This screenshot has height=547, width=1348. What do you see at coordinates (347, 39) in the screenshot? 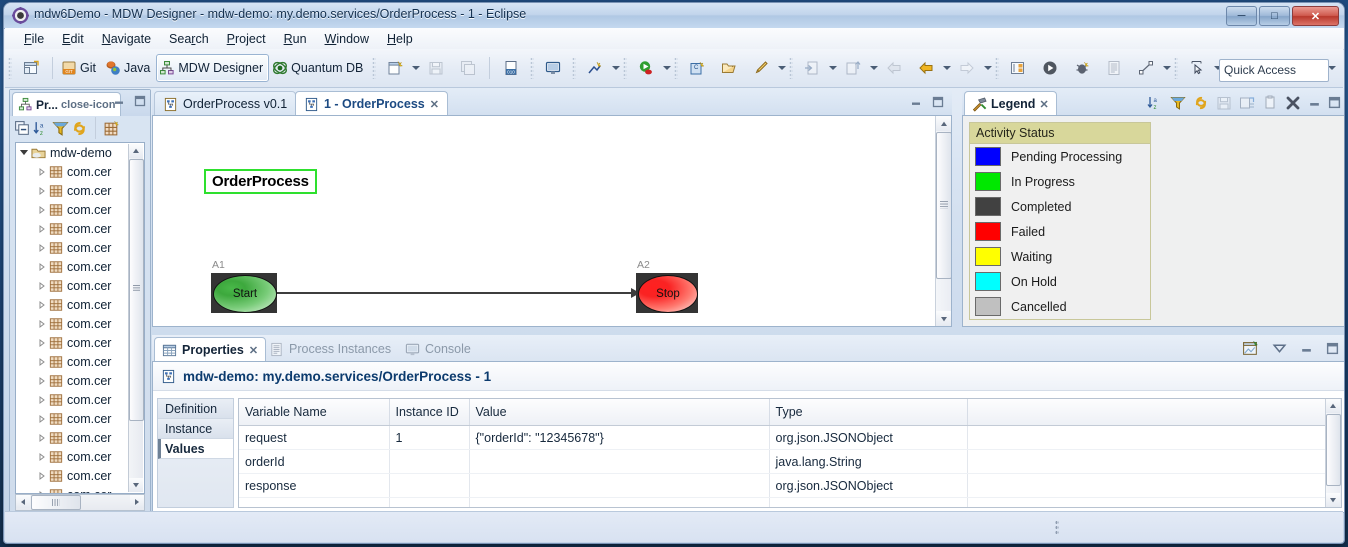
I see `menu-window: Window` at bounding box center [347, 39].